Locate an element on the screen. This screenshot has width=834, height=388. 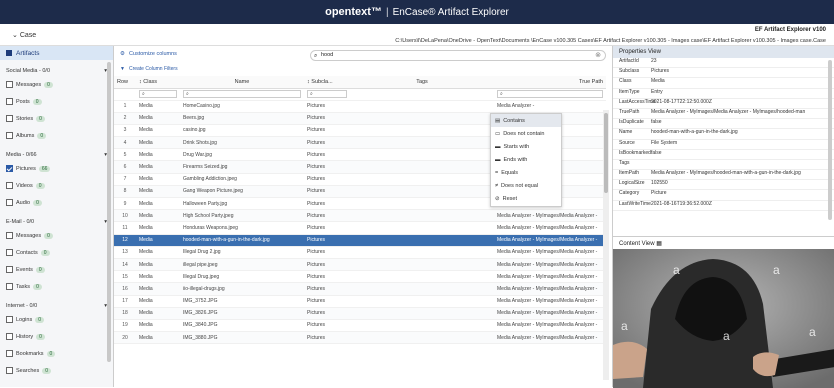
property-row: ItemType Entry is located at coordinates (723, 94).